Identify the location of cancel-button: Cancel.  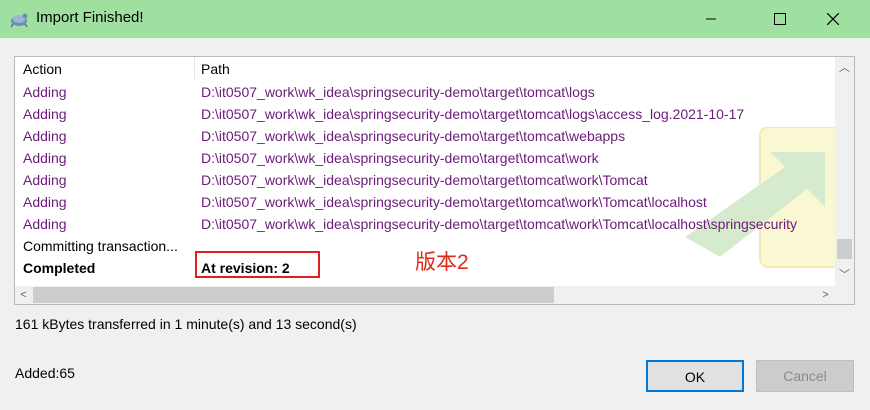
(805, 376).